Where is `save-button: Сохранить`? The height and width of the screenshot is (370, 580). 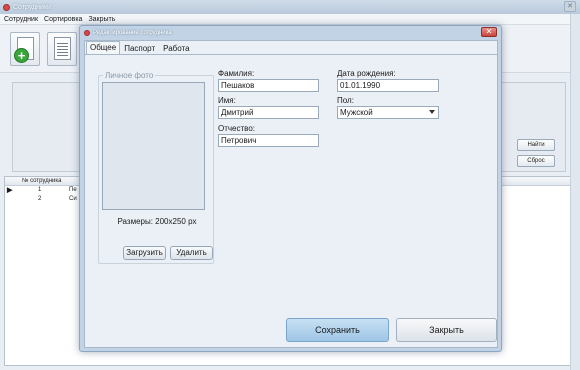 save-button: Сохранить is located at coordinates (337, 330).